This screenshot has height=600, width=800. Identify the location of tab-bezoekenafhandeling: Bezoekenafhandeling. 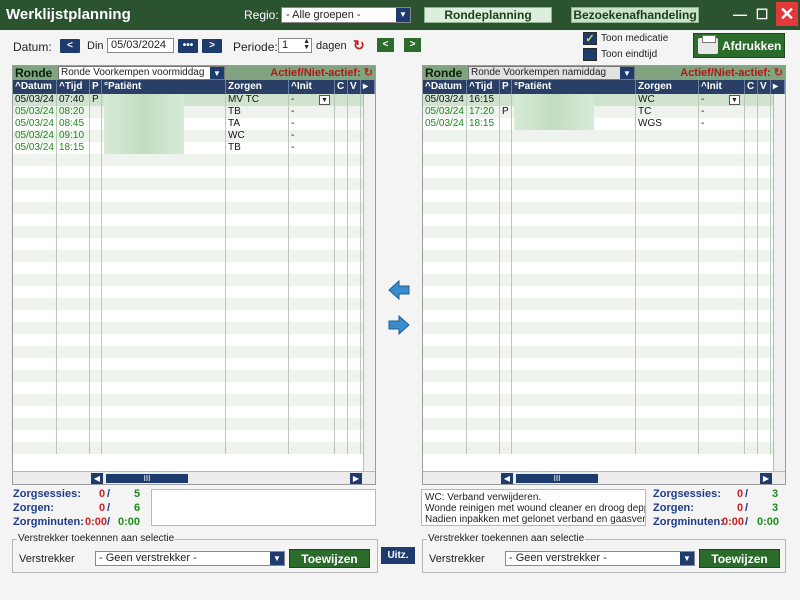
(635, 15).